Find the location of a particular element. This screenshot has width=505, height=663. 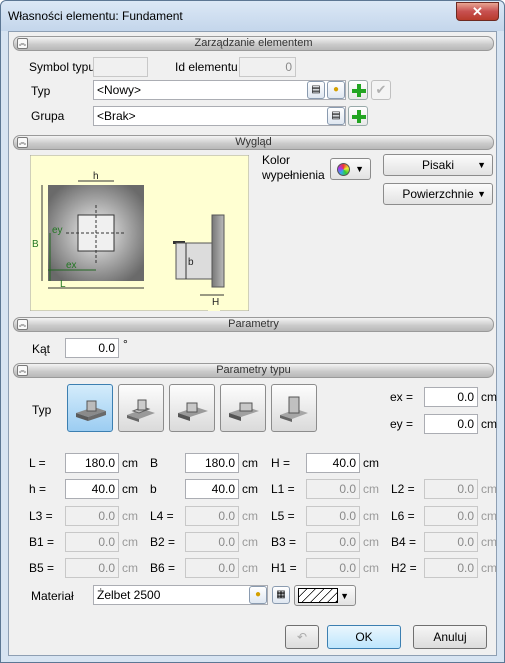

param-label: L4 = is located at coordinates (162, 516).